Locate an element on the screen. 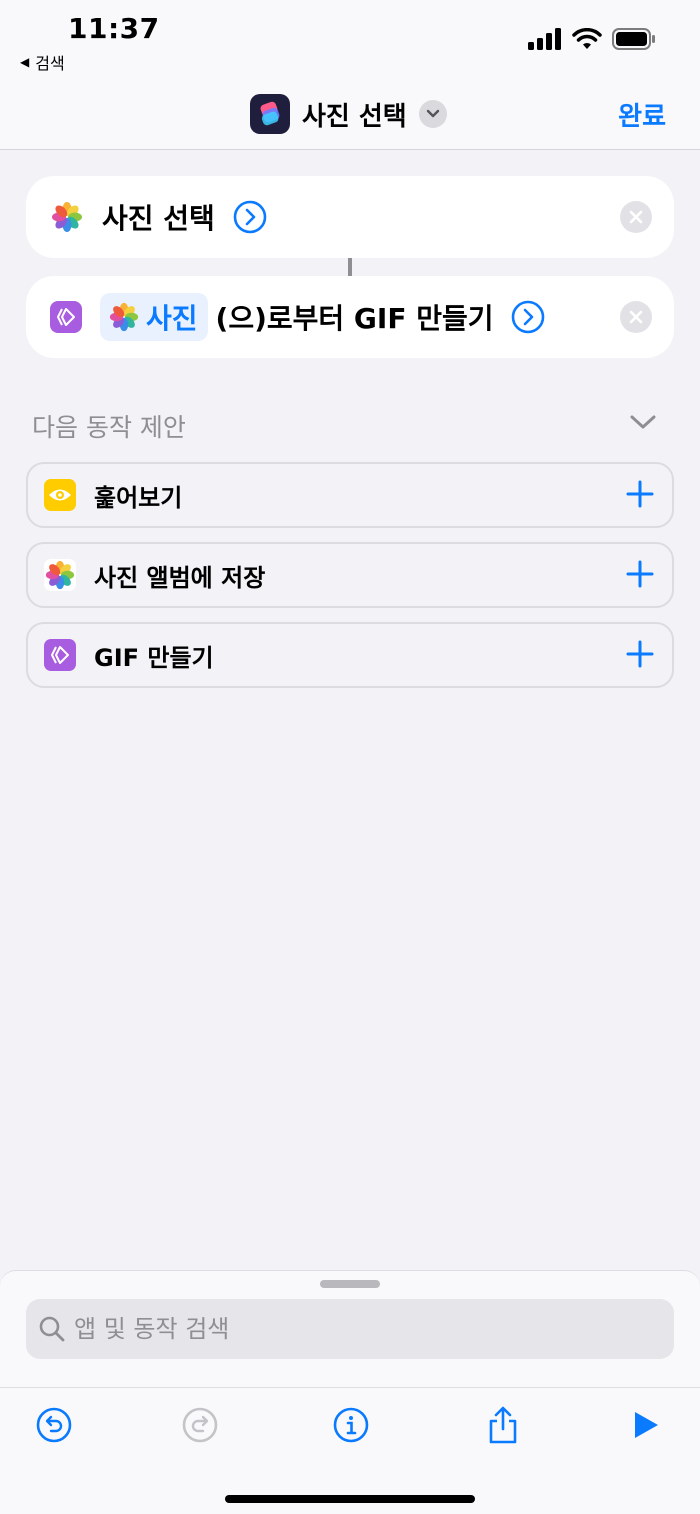 This screenshot has height=1514, width=700. undo-icon is located at coordinates (54, 1425).